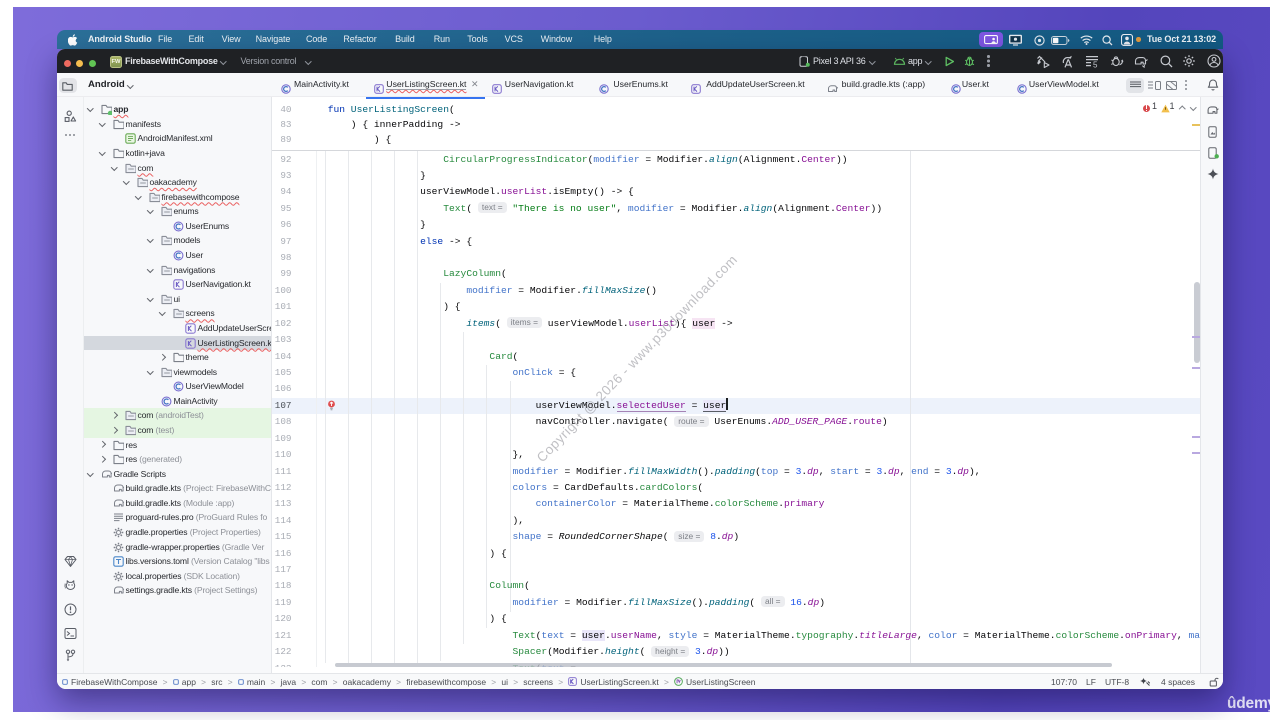 The height and width of the screenshot is (720, 1280). Describe the element at coordinates (1095, 64) in the screenshot. I see `svg-text: 5` at that location.